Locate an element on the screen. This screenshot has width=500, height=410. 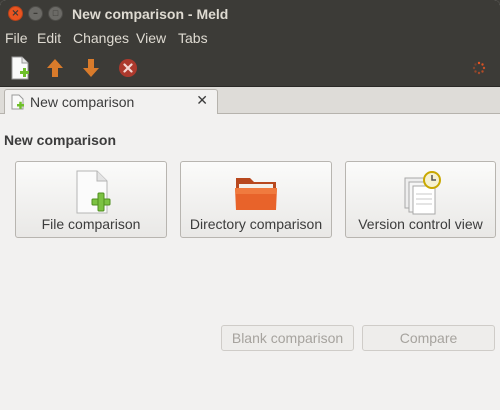
menu-edit: Edit is located at coordinates (49, 38).